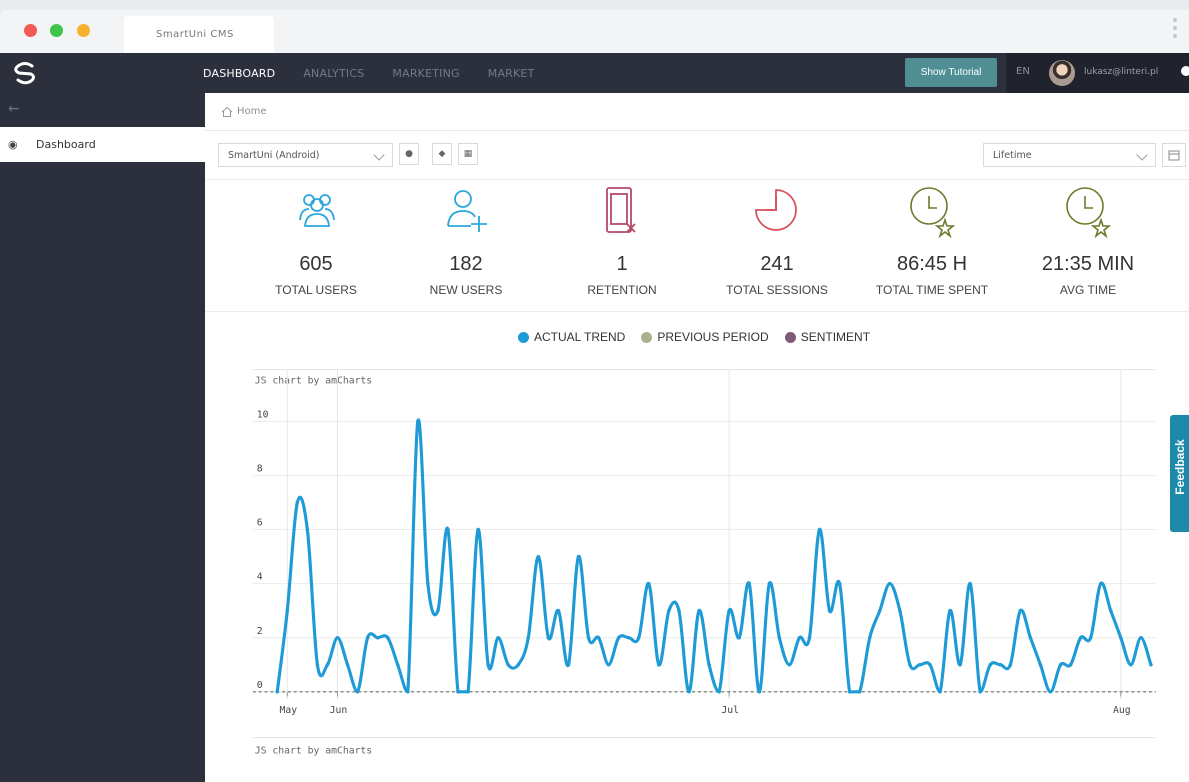 This screenshot has width=1189, height=782. Describe the element at coordinates (1062, 73) in the screenshot. I see `avatar` at that location.